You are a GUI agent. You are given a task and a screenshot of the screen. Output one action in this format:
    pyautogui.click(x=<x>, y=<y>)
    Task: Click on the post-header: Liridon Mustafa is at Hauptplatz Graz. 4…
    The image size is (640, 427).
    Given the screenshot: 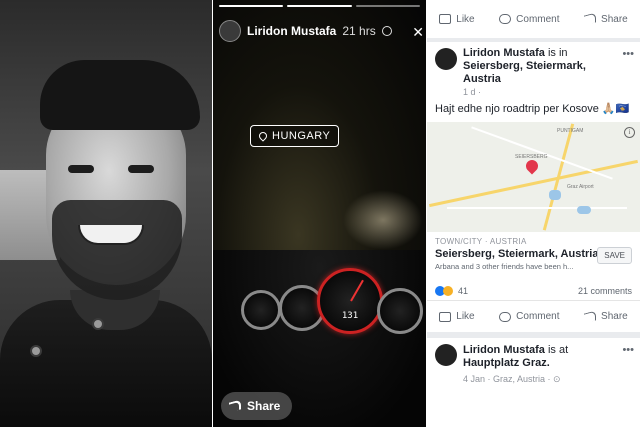 What is the action you would take?
    pyautogui.click(x=541, y=365)
    